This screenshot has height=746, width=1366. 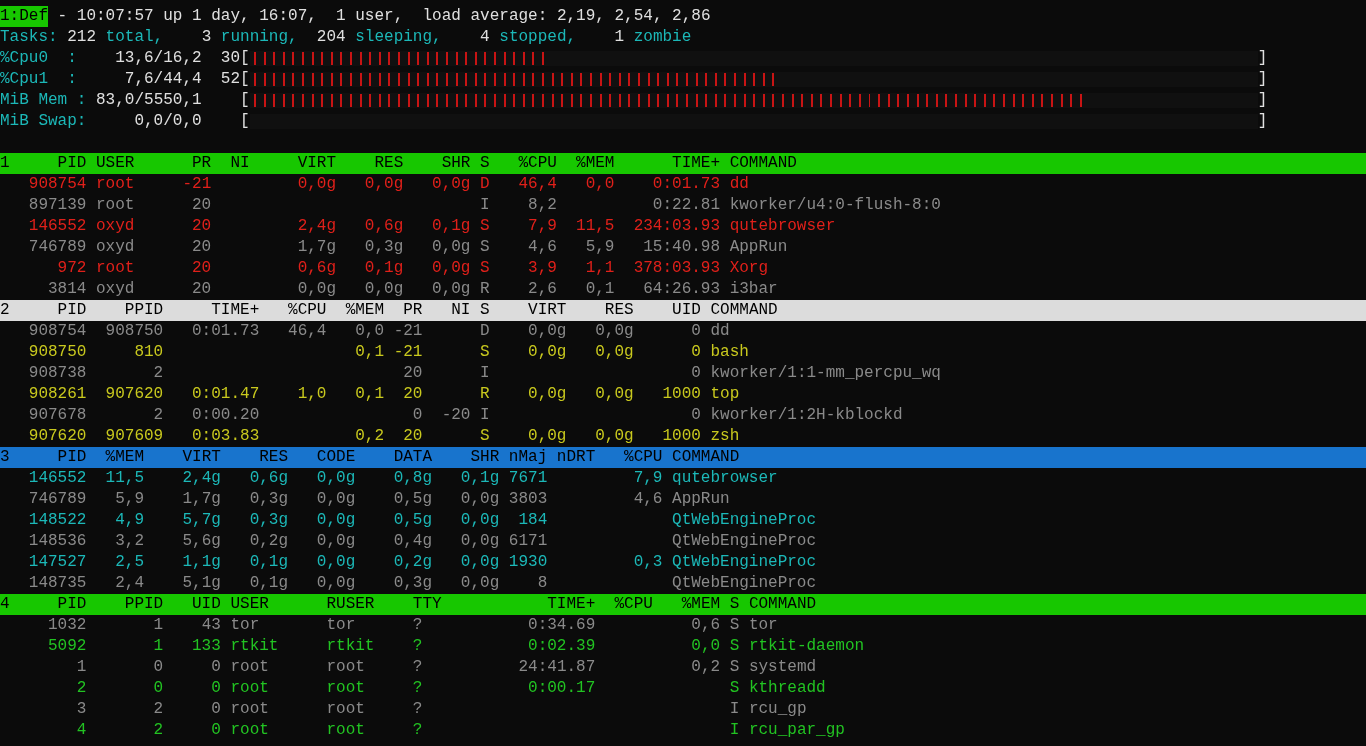 What do you see at coordinates (57, 541) in the screenshot?
I see `table-cell-text: 148536` at bounding box center [57, 541].